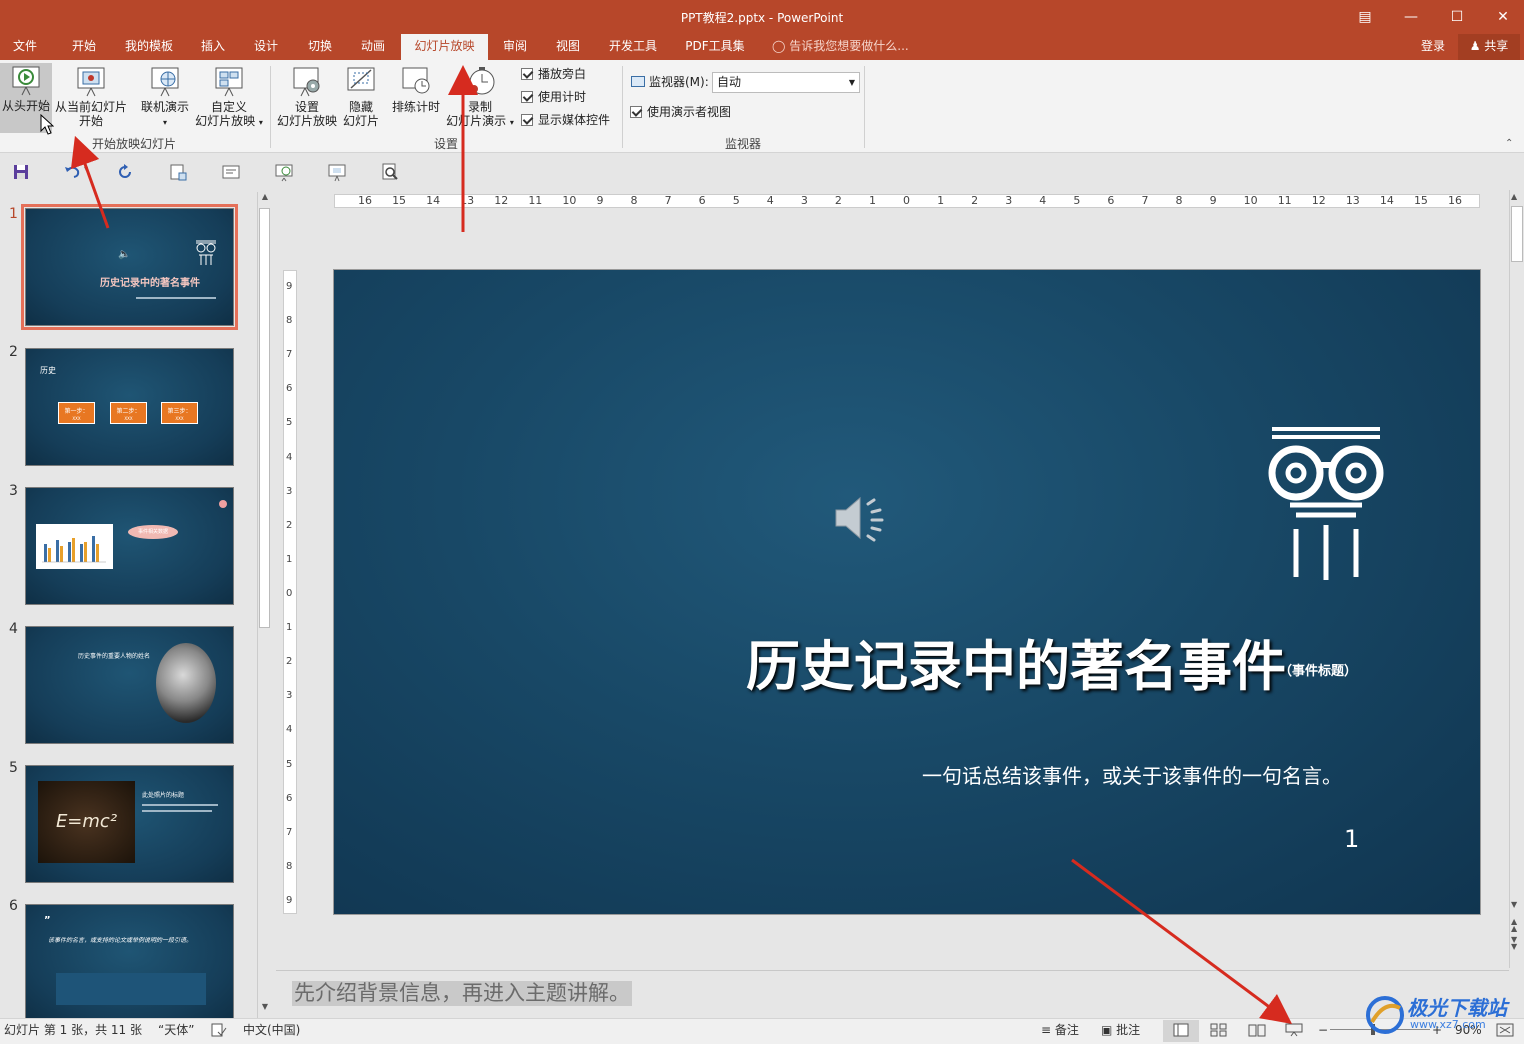 This screenshot has height=1044, width=1524. Describe the element at coordinates (176, 1030) in the screenshot. I see `theme-name: “天体”` at that location.